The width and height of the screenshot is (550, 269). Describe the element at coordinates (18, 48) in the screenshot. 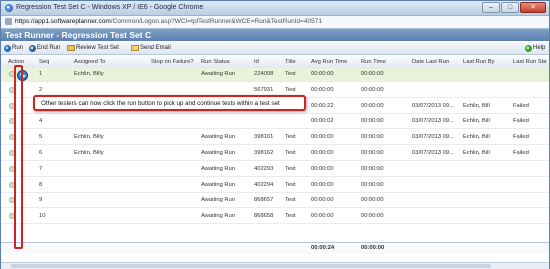

I see `run-label: Run` at that location.